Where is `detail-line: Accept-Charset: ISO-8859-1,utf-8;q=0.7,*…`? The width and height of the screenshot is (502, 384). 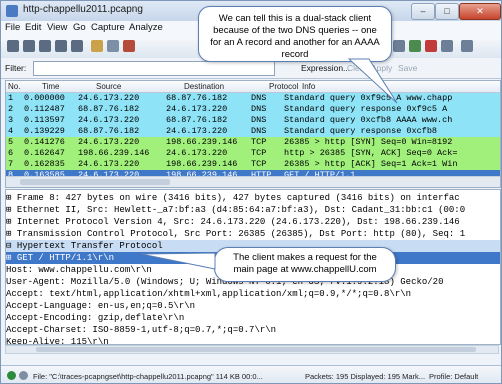 detail-line: Accept-Charset: ISO-8859-1,utf-8;q=0.7,*… is located at coordinates (253, 330).